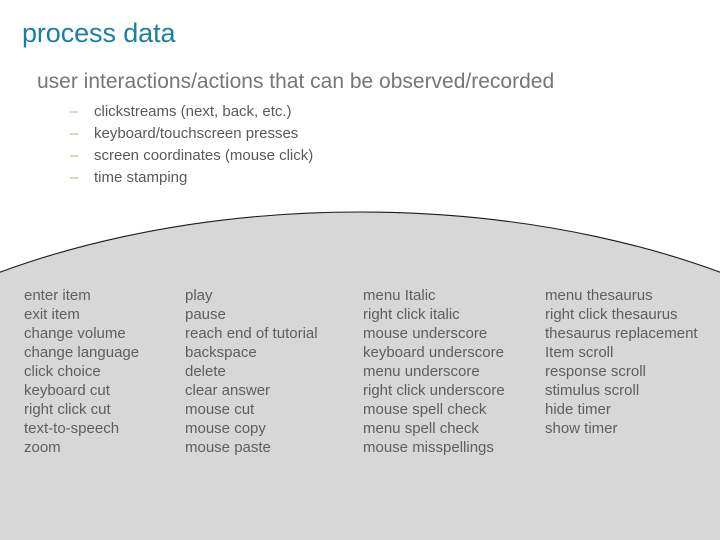  Describe the element at coordinates (205, 371) in the screenshot. I see `action-entry: delete` at that location.